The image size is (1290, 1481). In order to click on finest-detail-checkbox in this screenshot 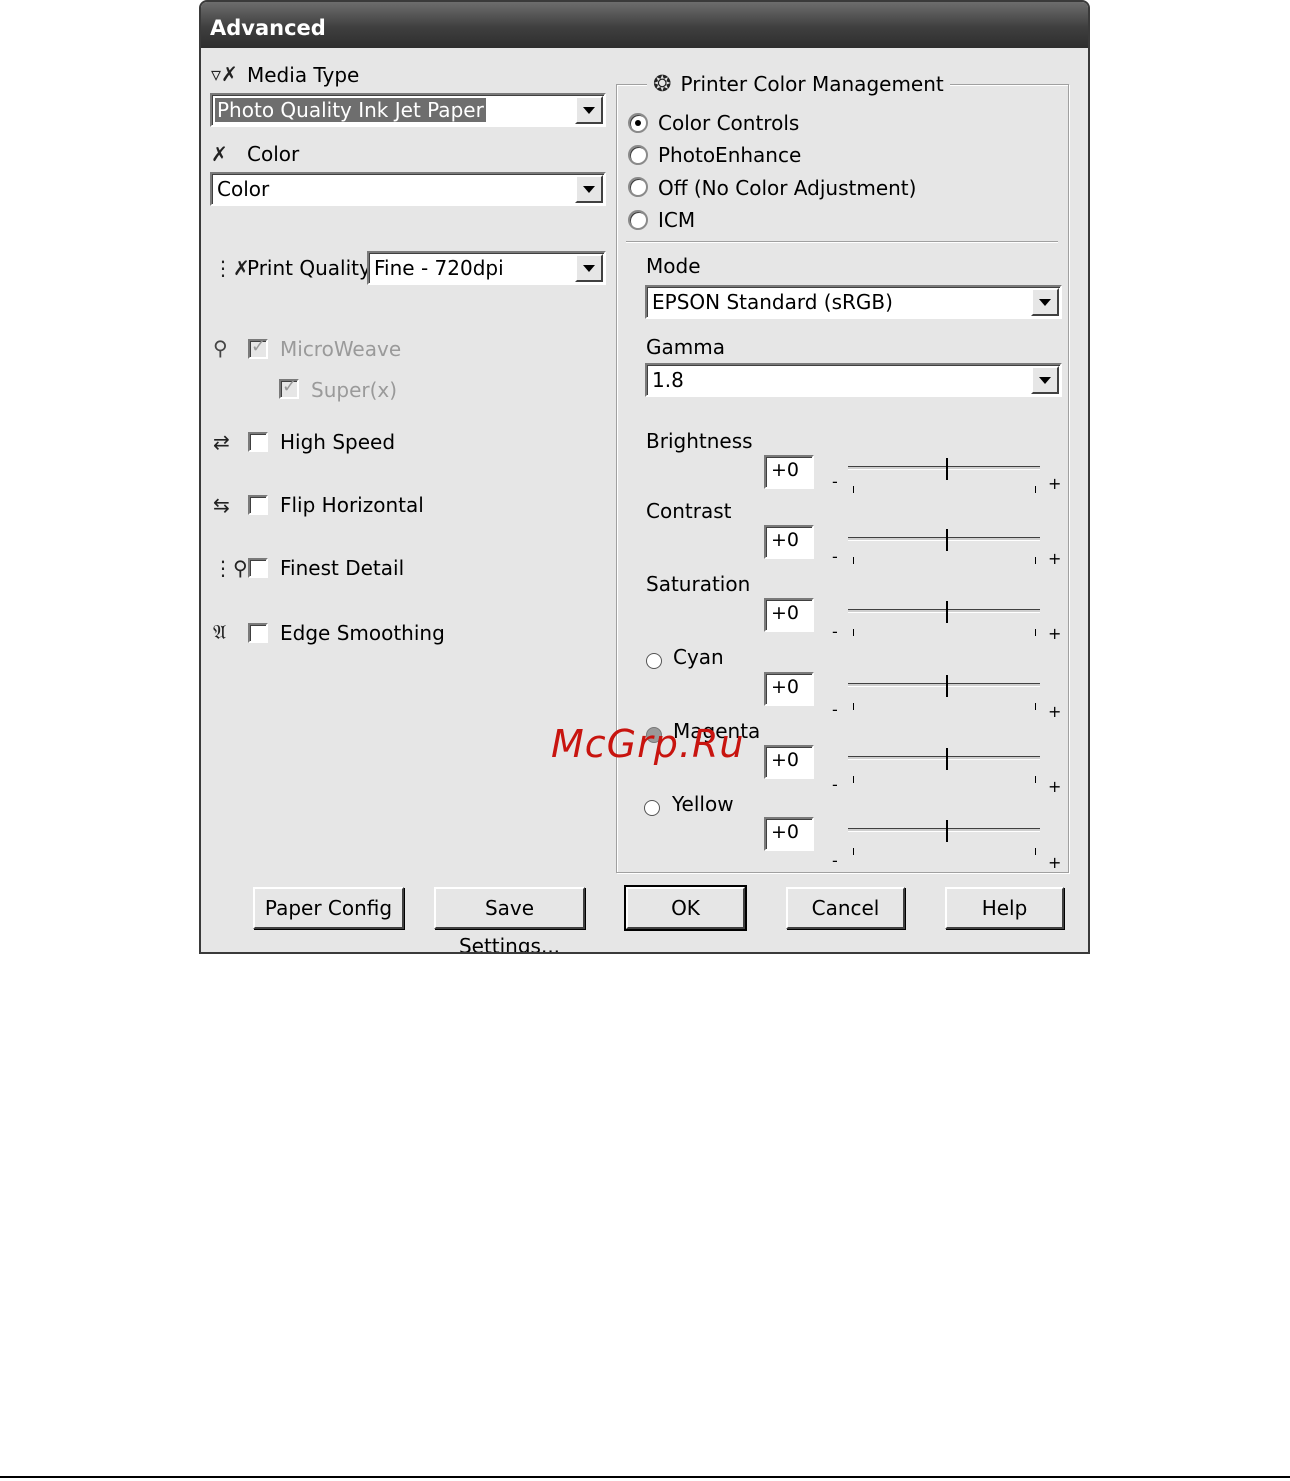, I will do `click(258, 568)`.